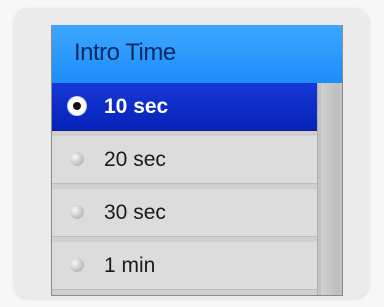  I want to click on scrollbar-thumb, so click(330, 189).